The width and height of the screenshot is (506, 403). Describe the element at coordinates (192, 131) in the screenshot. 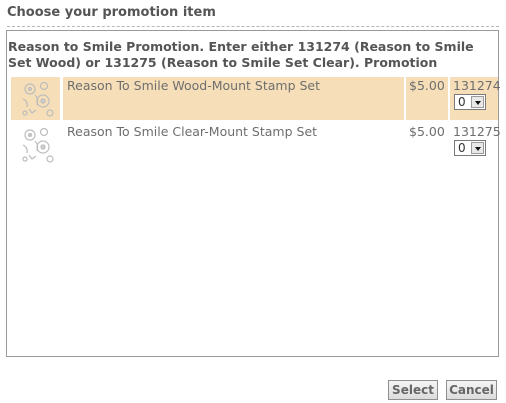

I see `item-name: Reason To Smile Clear-Mount Stamp Set` at that location.